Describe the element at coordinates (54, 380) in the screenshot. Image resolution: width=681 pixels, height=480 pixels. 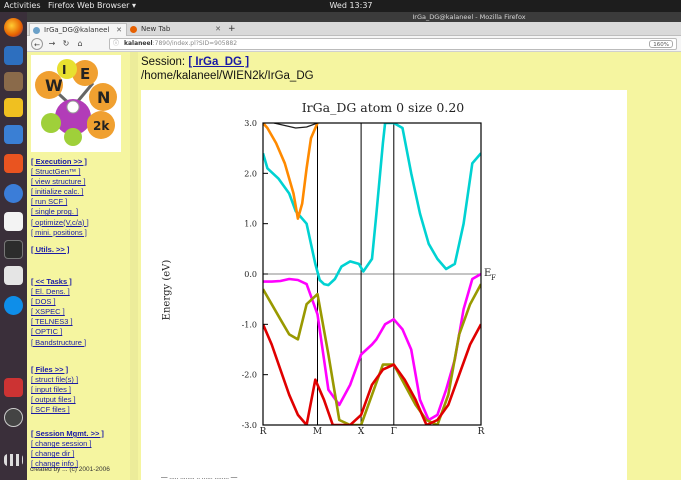
I see `menu-link-struct-file-s: [ struct file(s) ]` at that location.